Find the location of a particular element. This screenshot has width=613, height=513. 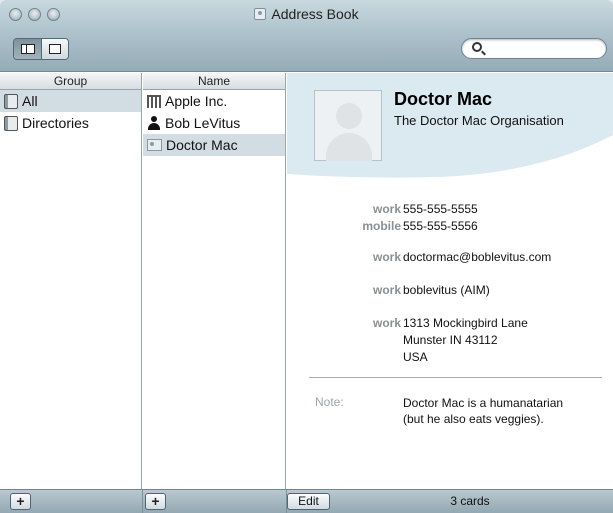

name-item-label: Doctor Mac is located at coordinates (202, 145).